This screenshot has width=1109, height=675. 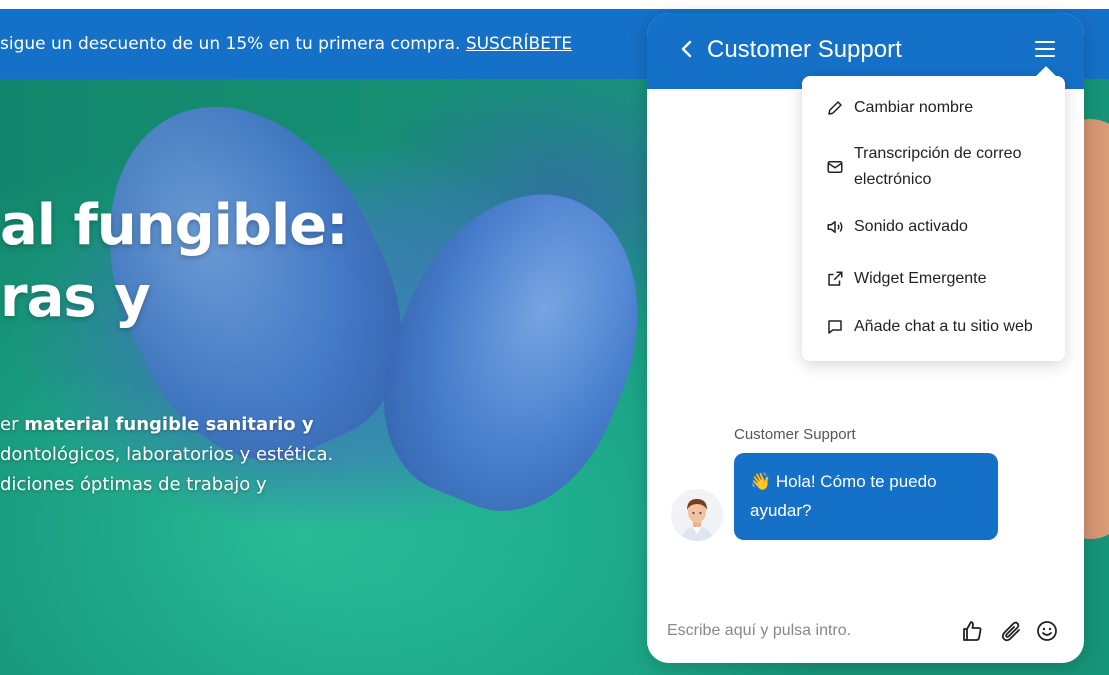 What do you see at coordinates (914, 107) in the screenshot?
I see `menu-item-label: Cambiar nombre` at bounding box center [914, 107].